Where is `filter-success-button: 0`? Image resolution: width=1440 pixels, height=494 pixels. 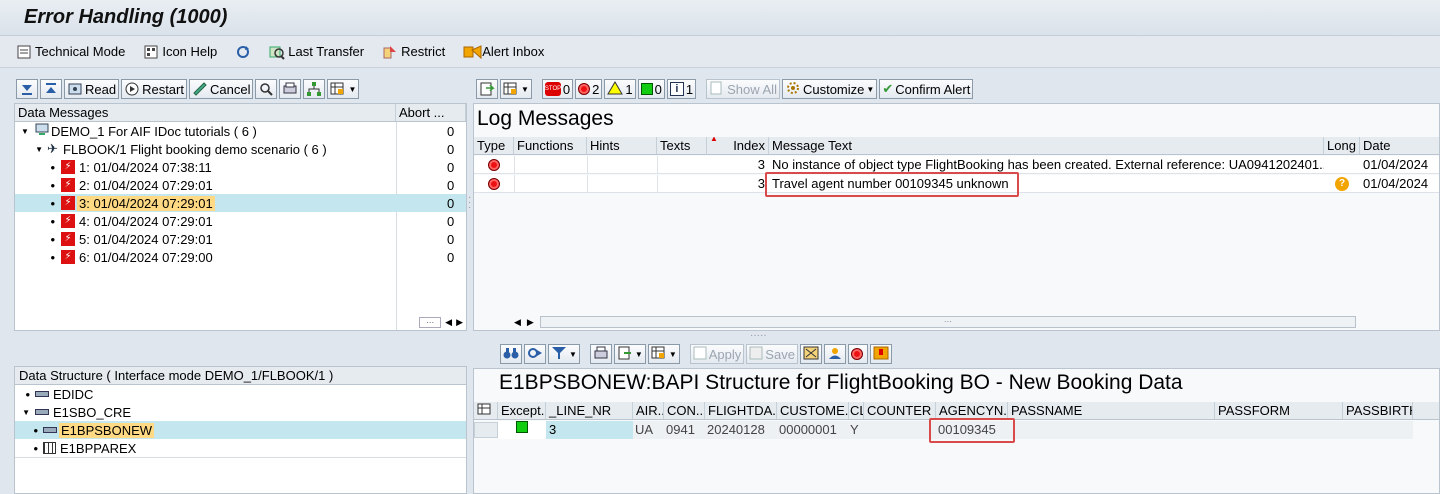 filter-success-button: 0 is located at coordinates (651, 89).